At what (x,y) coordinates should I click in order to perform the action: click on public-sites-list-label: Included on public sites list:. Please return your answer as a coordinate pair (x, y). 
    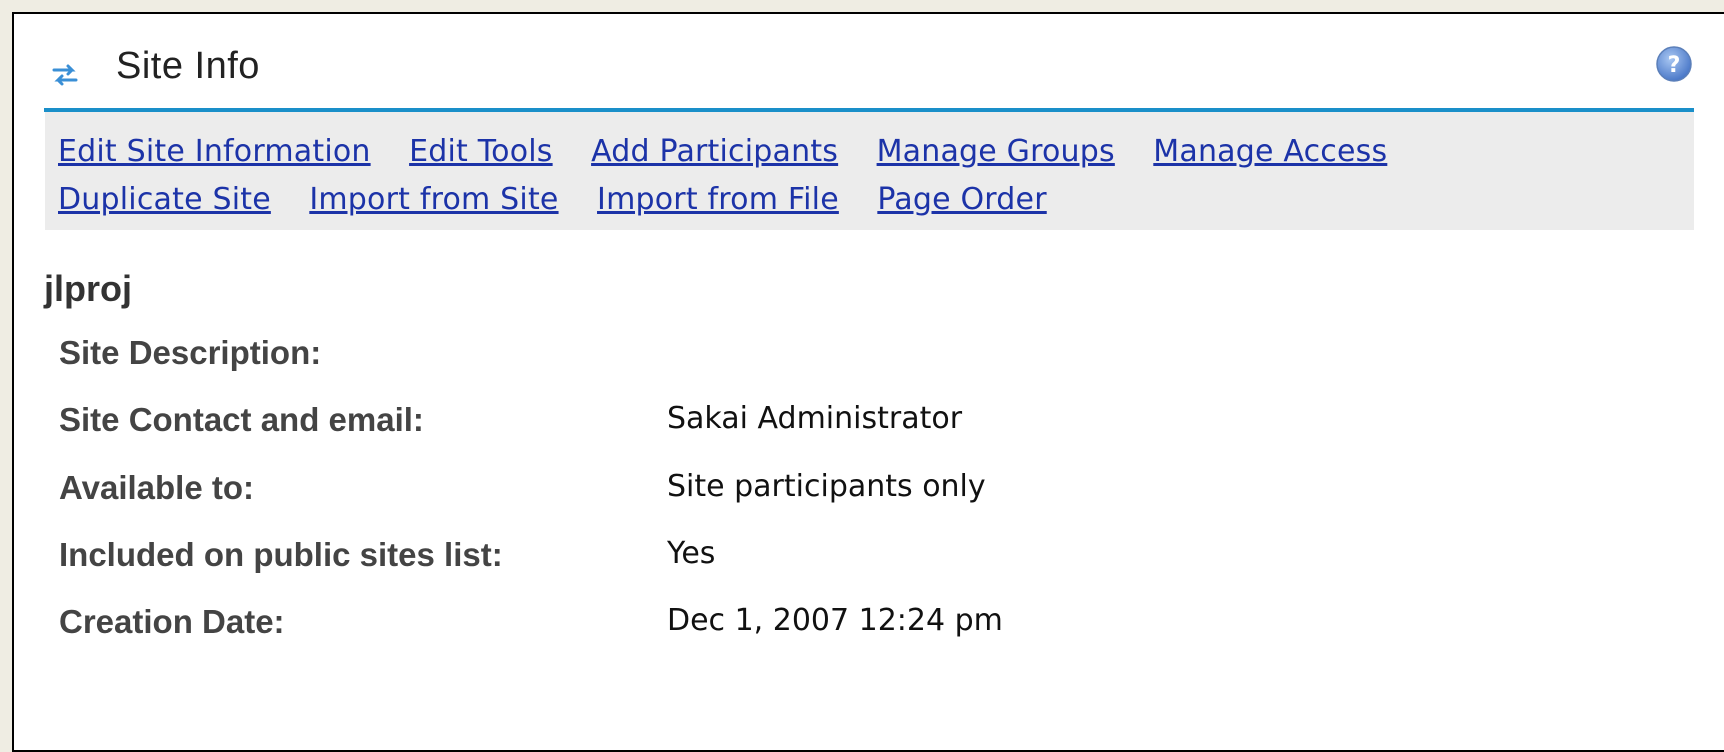
    Looking at the image, I should click on (281, 554).